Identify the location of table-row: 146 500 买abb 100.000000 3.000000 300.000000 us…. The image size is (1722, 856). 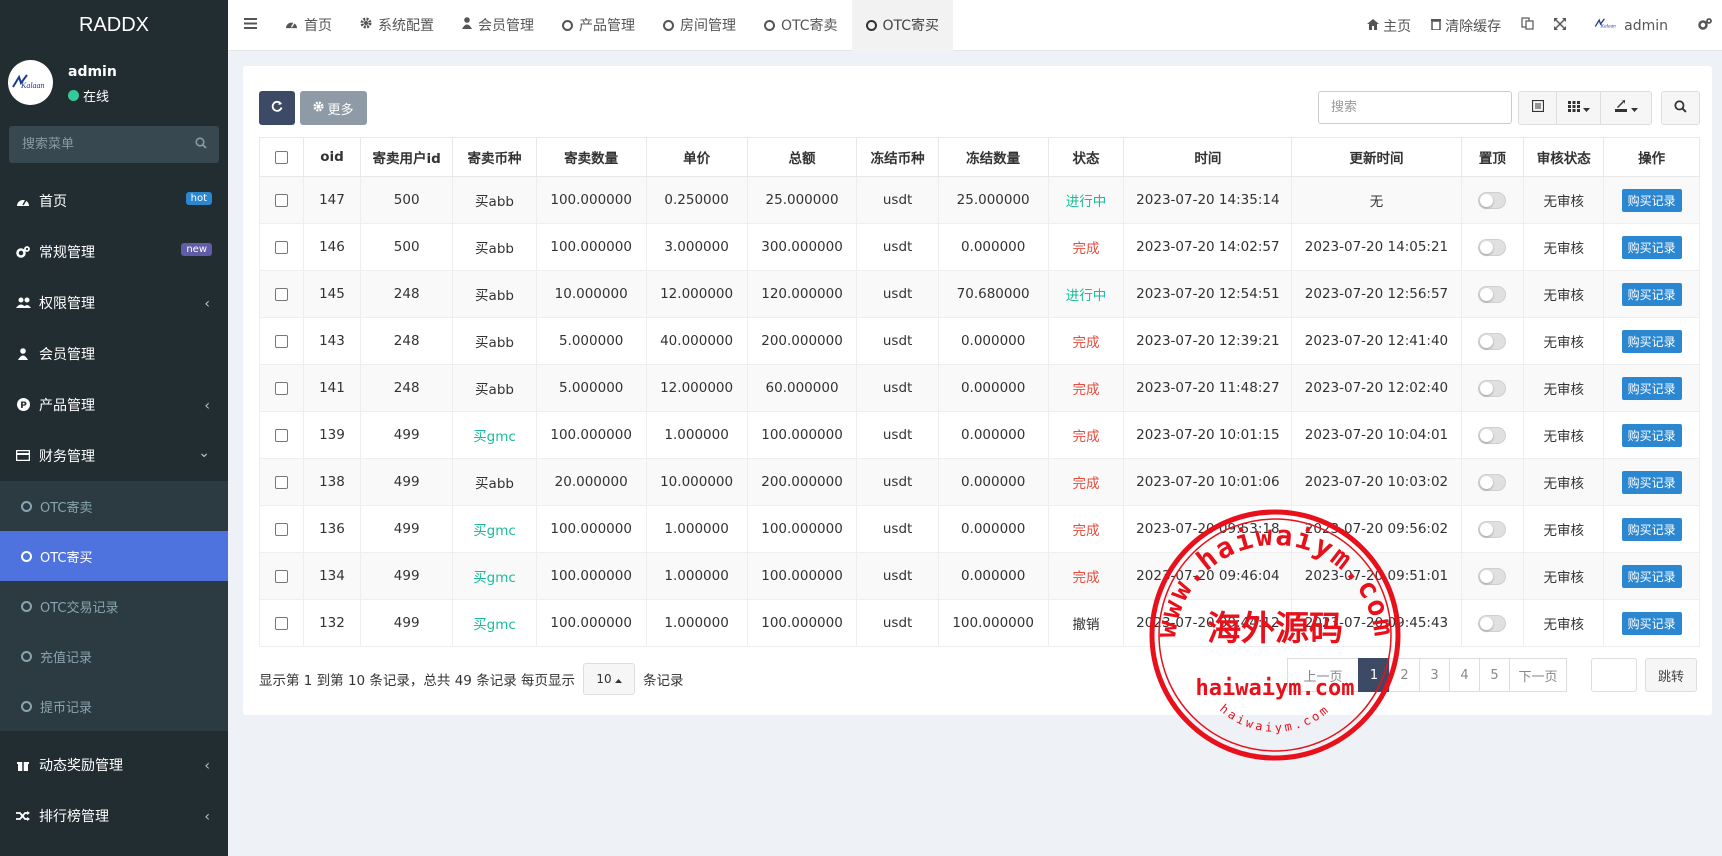
(979, 247).